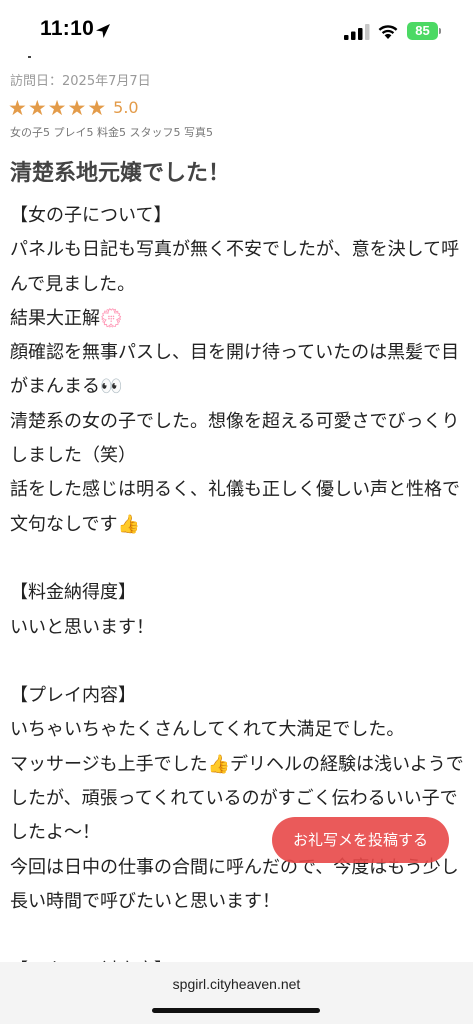 This screenshot has width=473, height=1024. Describe the element at coordinates (120, 173) in the screenshot. I see `review-title: 清楚系地元嬢でした！` at that location.